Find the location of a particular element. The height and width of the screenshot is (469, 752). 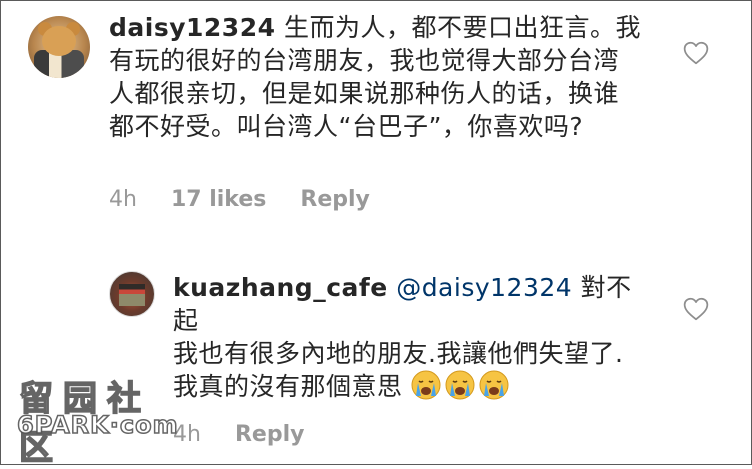

likes-count-button: 17 likes is located at coordinates (218, 199).